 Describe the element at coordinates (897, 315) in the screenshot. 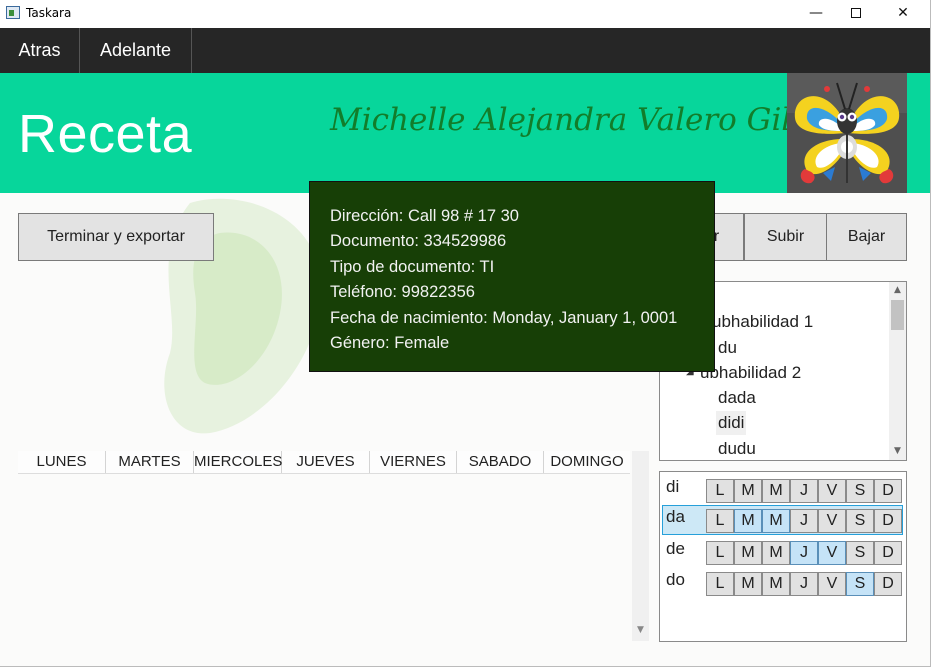

I see `scroll-thumb` at that location.